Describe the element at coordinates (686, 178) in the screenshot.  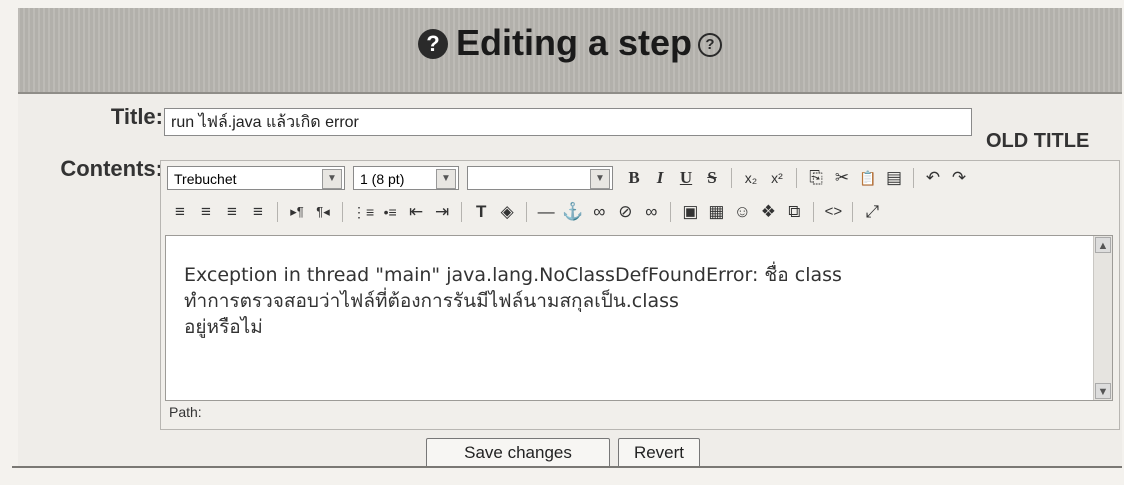
I see `underline-icon: U` at that location.